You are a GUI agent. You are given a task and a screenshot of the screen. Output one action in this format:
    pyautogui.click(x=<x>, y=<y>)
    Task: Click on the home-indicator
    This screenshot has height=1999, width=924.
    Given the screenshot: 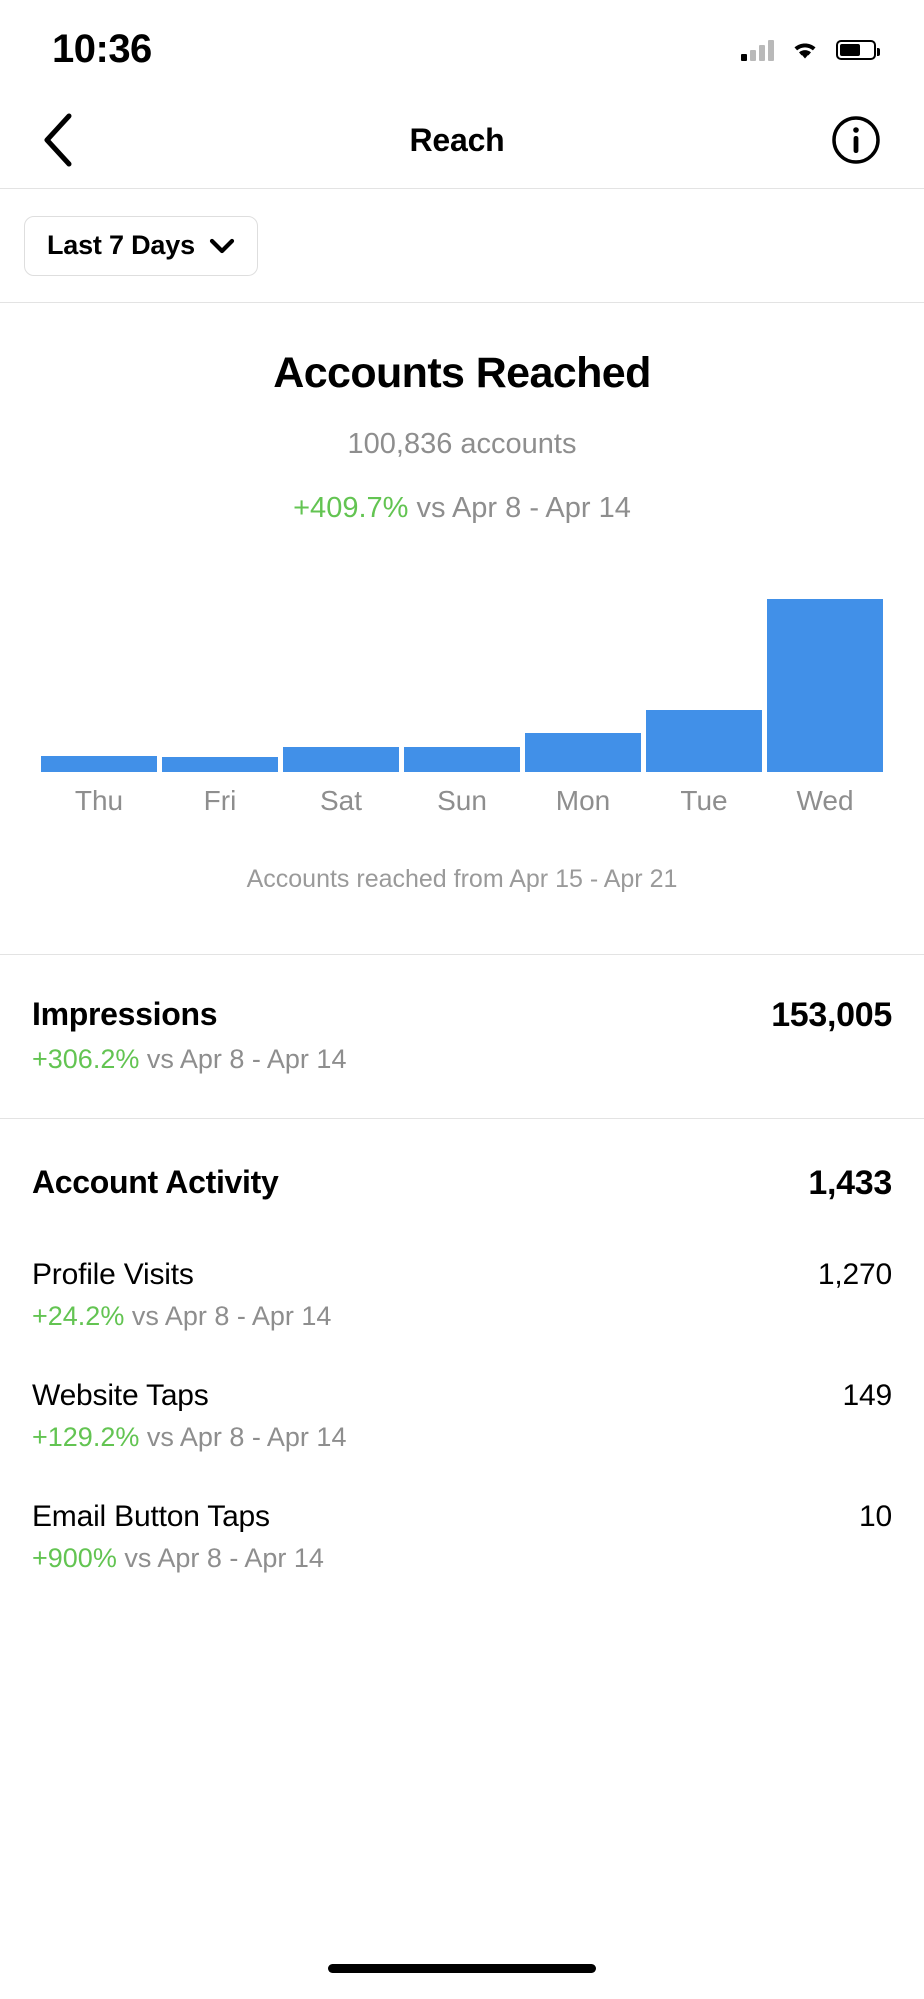 What is the action you would take?
    pyautogui.click(x=462, y=1968)
    